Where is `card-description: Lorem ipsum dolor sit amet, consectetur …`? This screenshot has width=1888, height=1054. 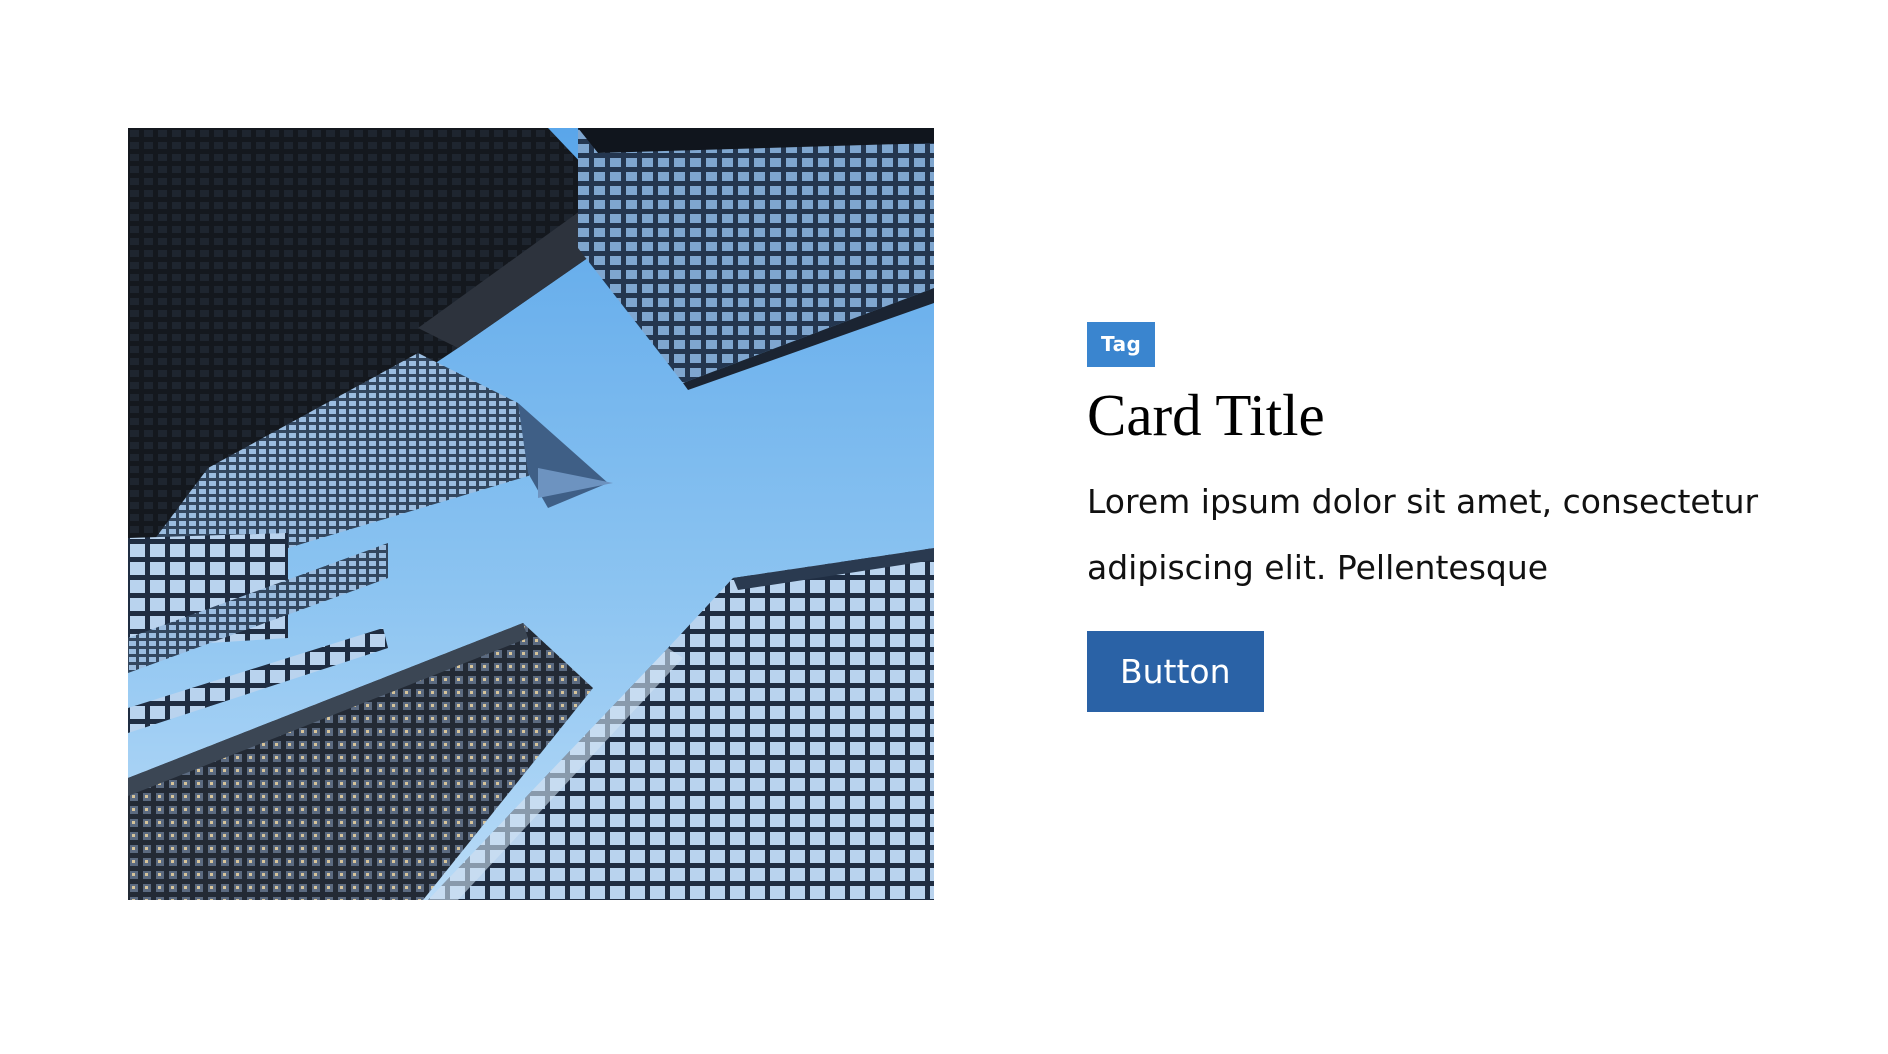 card-description: Lorem ipsum dolor sit amet, consectetur … is located at coordinates (1423, 534).